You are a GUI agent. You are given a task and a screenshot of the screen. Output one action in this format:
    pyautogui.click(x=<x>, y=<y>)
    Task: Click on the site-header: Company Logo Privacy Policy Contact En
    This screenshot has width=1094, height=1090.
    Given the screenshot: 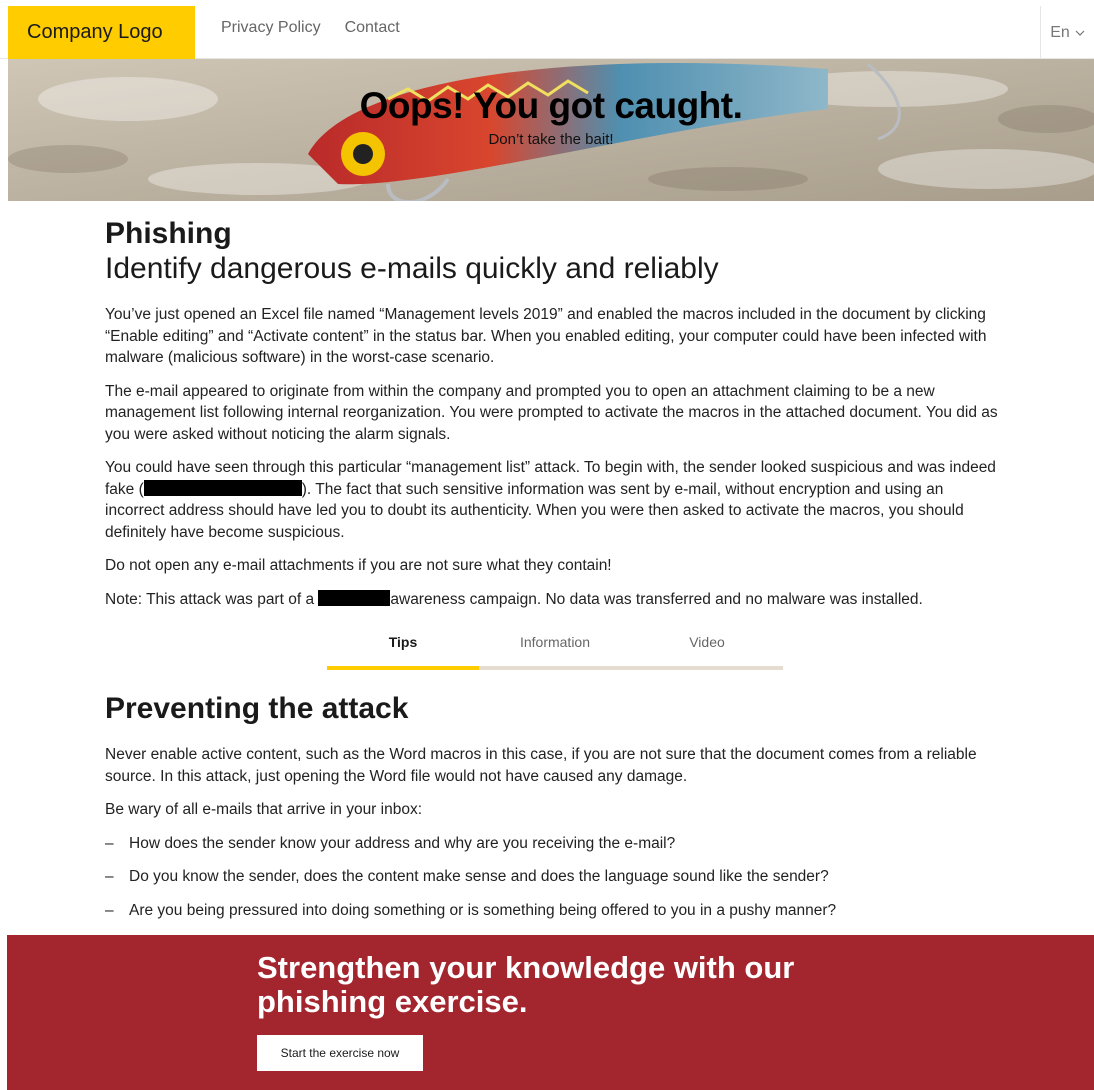 What is the action you would take?
    pyautogui.click(x=547, y=29)
    